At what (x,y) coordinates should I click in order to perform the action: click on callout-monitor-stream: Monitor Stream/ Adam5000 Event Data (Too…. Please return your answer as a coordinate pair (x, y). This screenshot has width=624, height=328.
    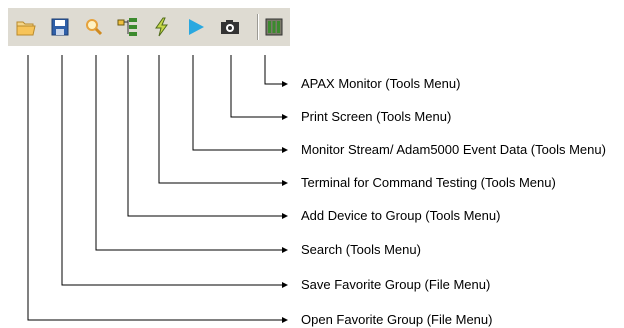
    Looking at the image, I should click on (453, 149).